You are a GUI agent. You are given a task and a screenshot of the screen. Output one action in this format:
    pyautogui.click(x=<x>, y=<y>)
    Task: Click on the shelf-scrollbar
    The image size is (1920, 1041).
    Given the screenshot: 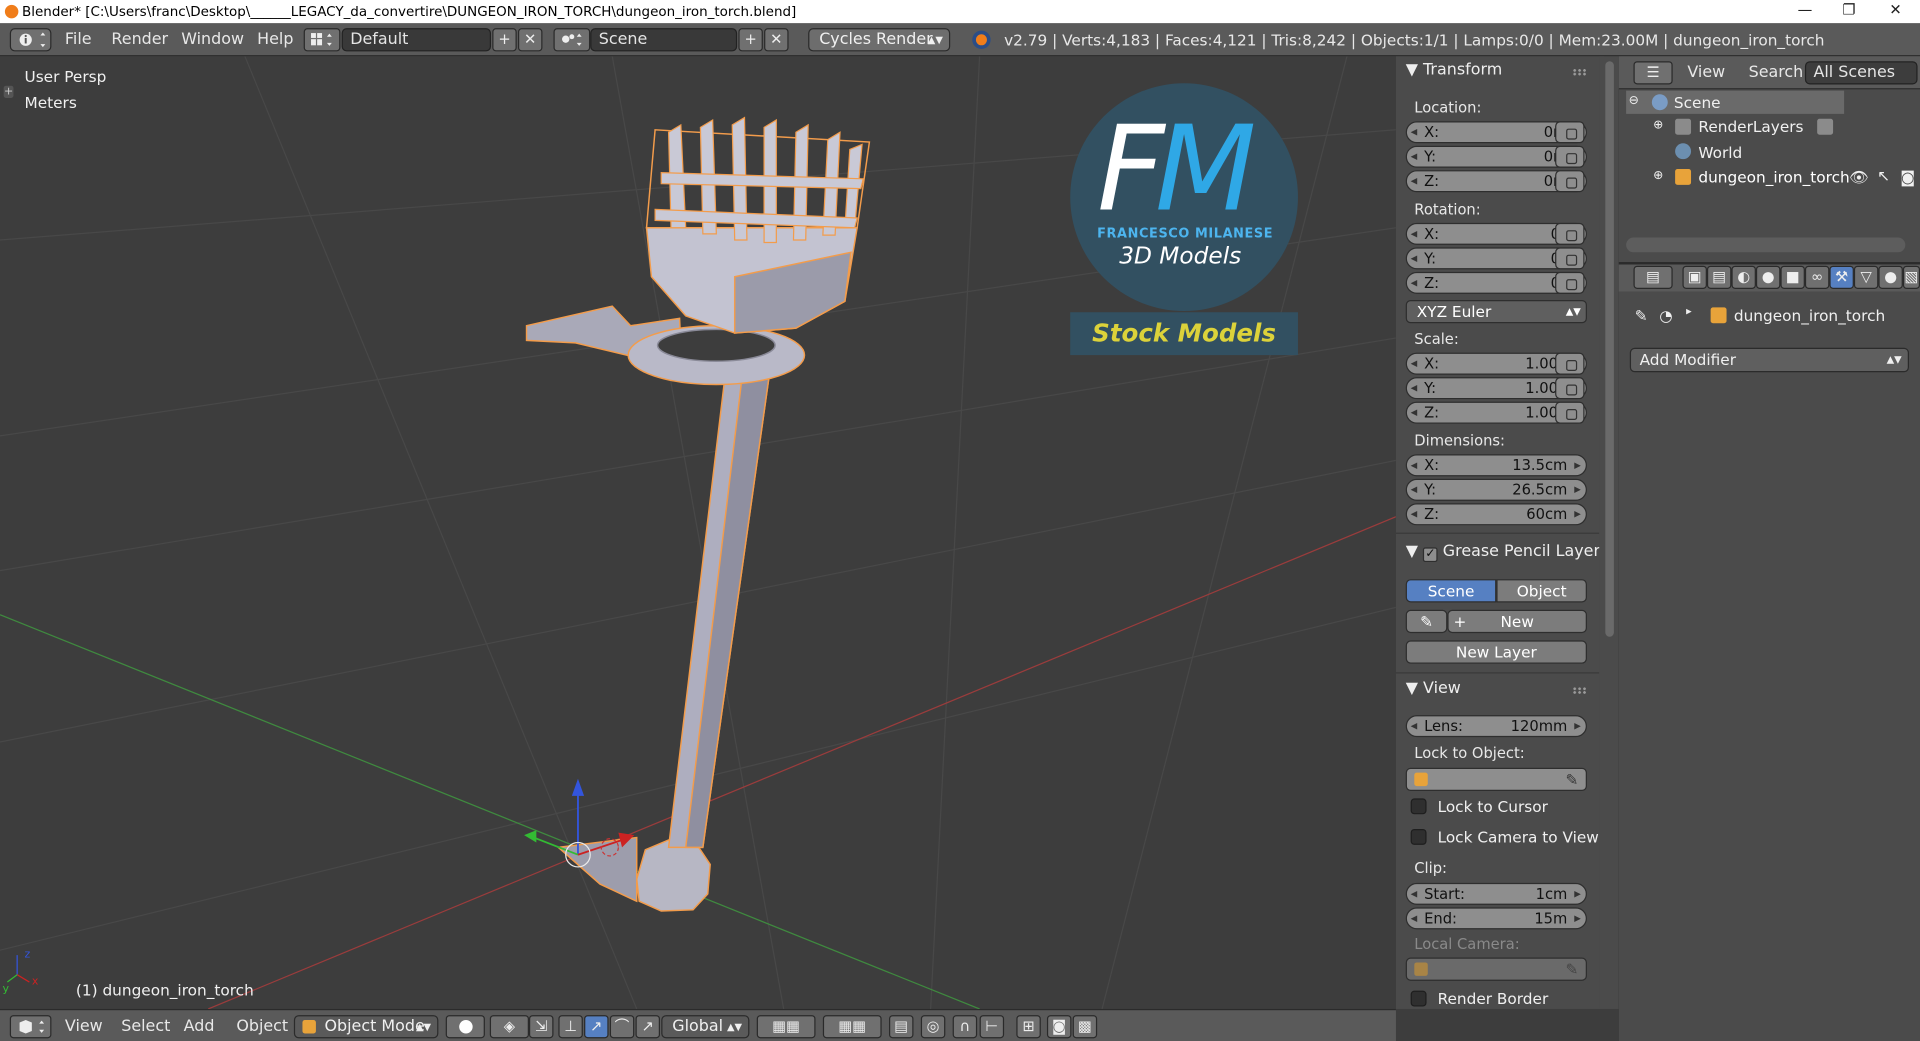 What is the action you would take?
    pyautogui.click(x=1609, y=532)
    